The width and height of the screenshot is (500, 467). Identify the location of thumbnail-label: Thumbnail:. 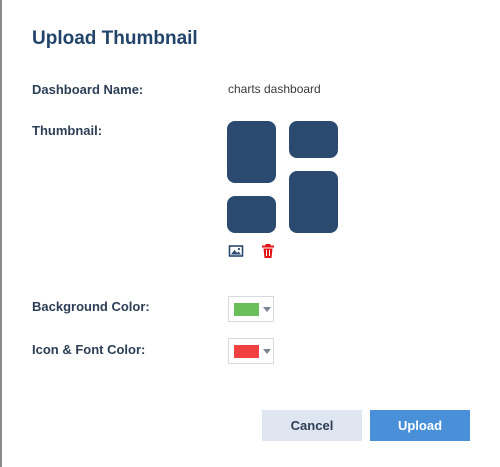
(67, 130).